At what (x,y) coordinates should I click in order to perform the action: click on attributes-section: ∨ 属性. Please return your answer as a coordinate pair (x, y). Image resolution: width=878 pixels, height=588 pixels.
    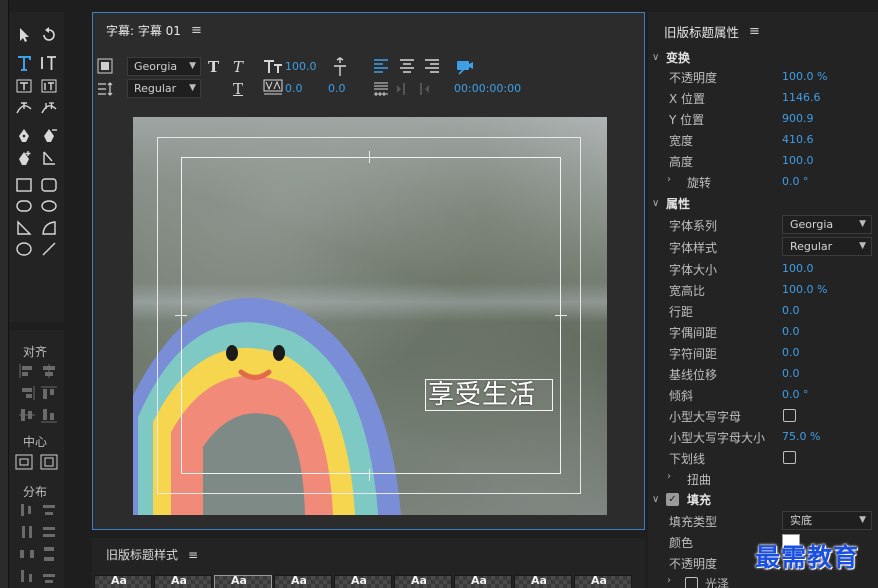
    Looking at the image, I should click on (671, 203).